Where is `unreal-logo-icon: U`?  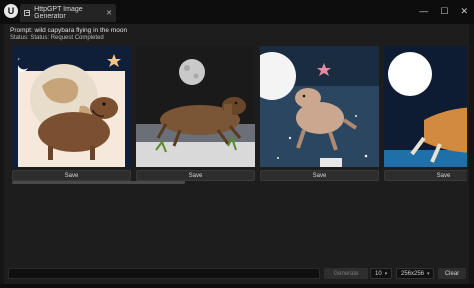
unreal-logo-icon: U is located at coordinates (11, 11).